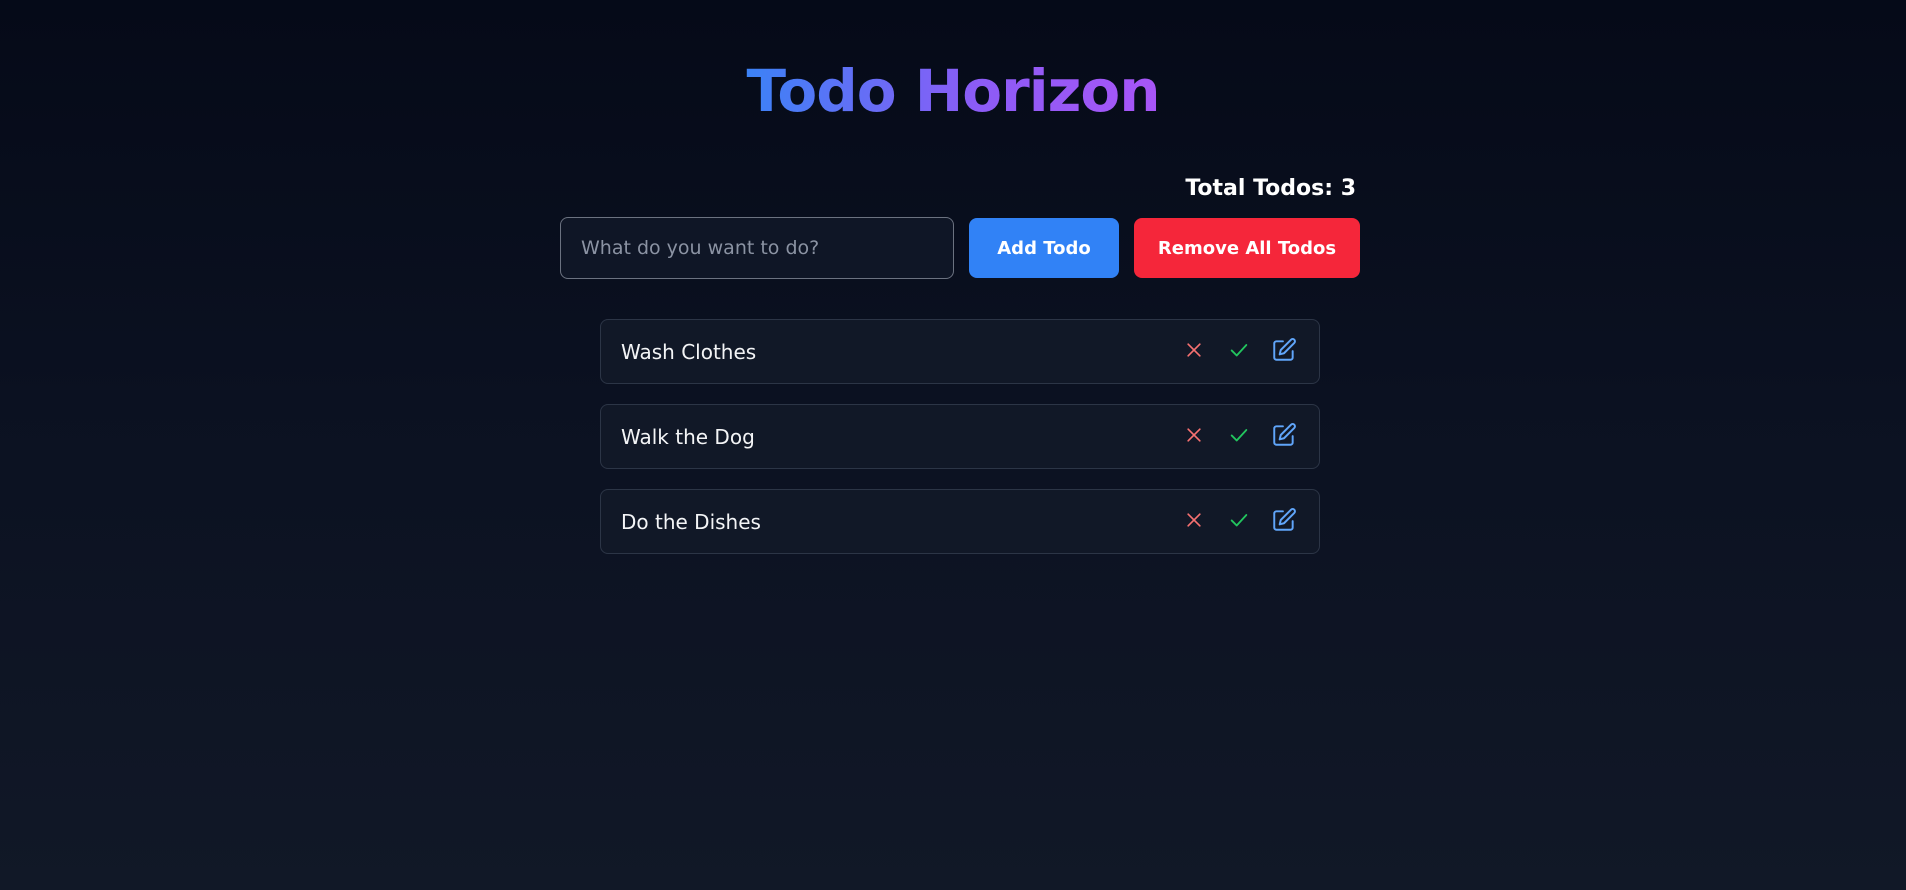 Image resolution: width=1906 pixels, height=890 pixels. I want to click on page-title: Todo Horizon, so click(953, 91).